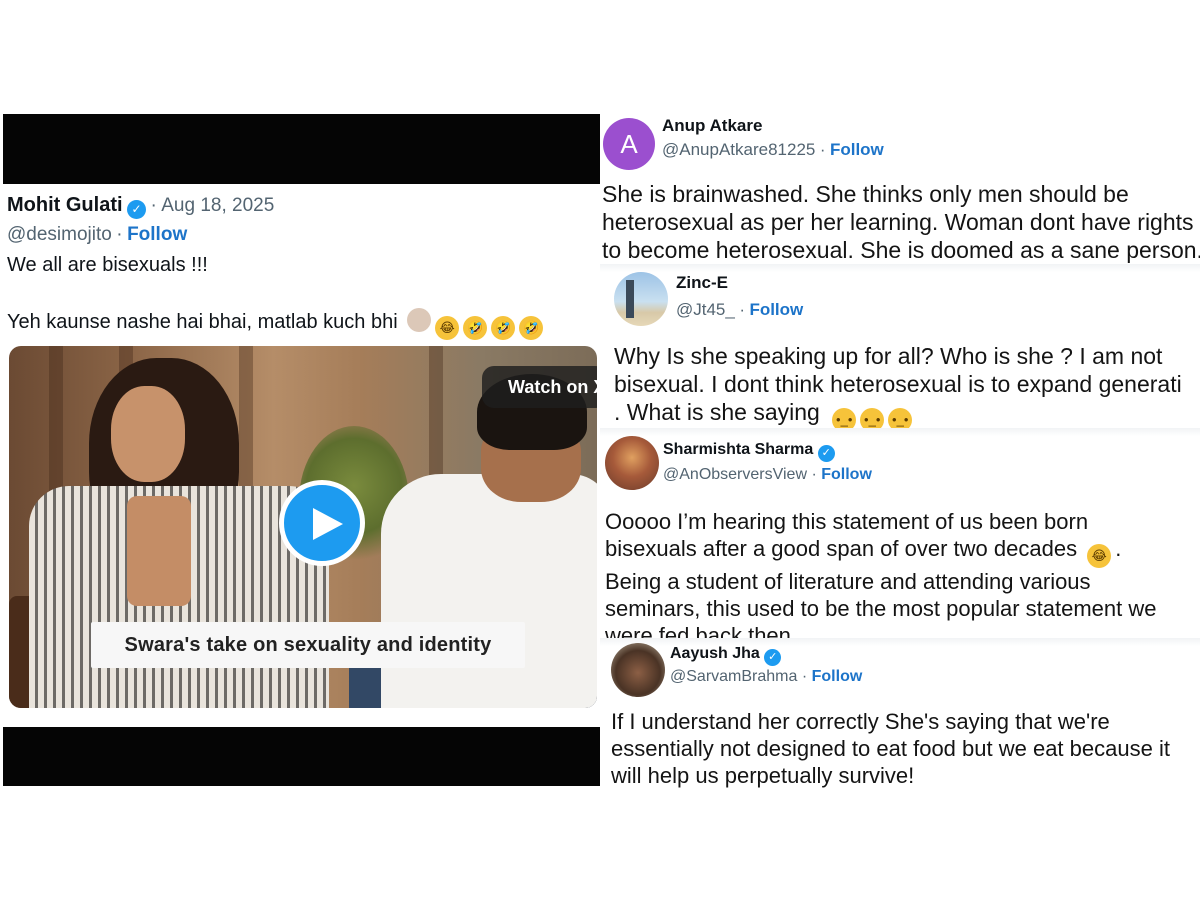  What do you see at coordinates (907, 415) in the screenshot?
I see `reply-text-line-row: . What is she saying •_• •_• •_•` at bounding box center [907, 415].